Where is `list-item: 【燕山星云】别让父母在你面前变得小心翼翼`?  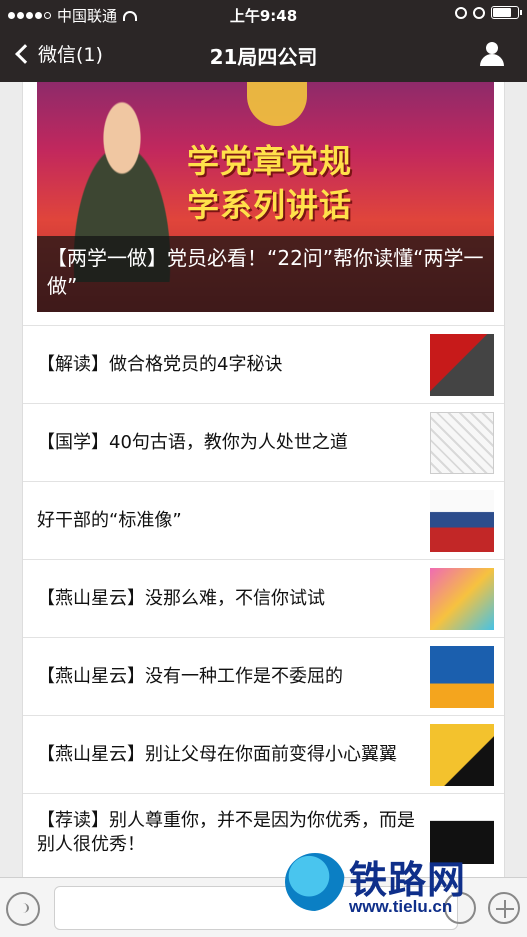
list-item: 【燕山星云】别让父母在你面前变得小心翼翼 is located at coordinates (263, 754).